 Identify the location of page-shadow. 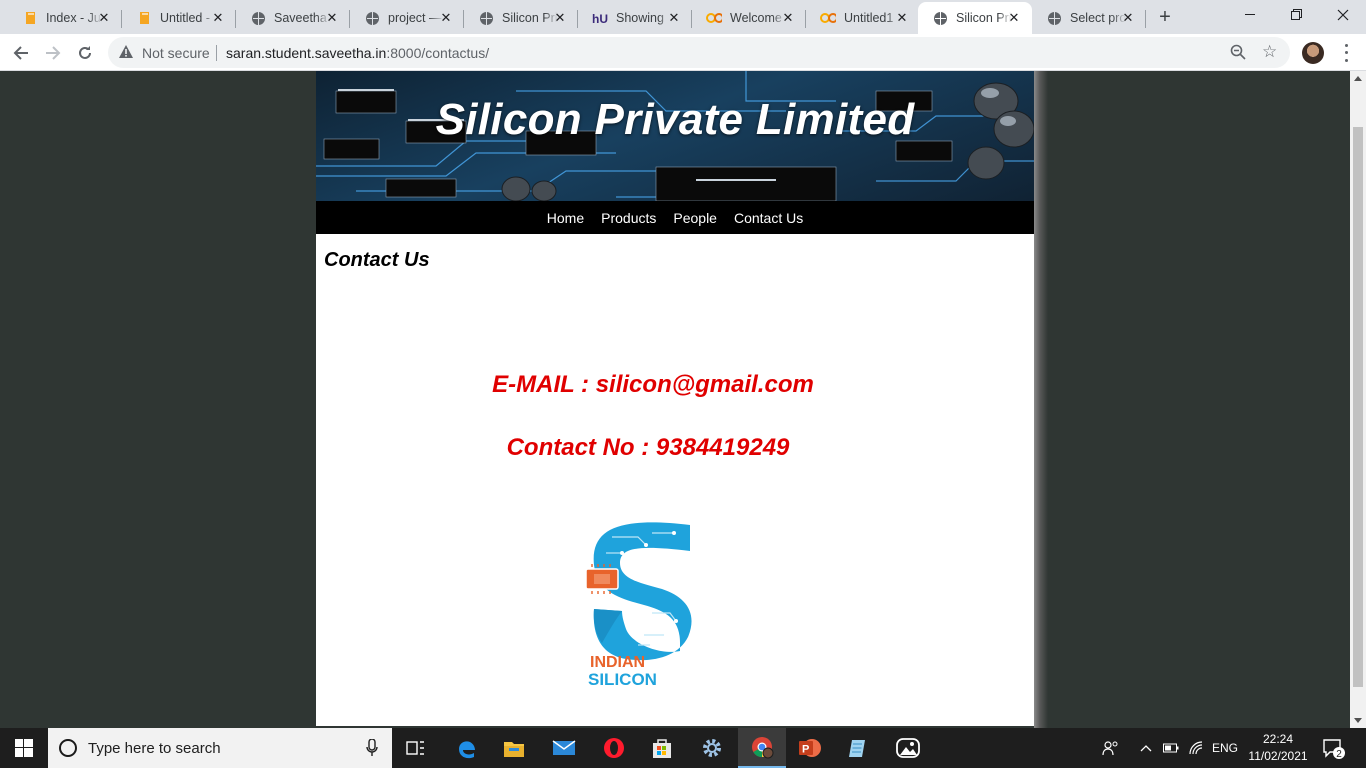
(1041, 399).